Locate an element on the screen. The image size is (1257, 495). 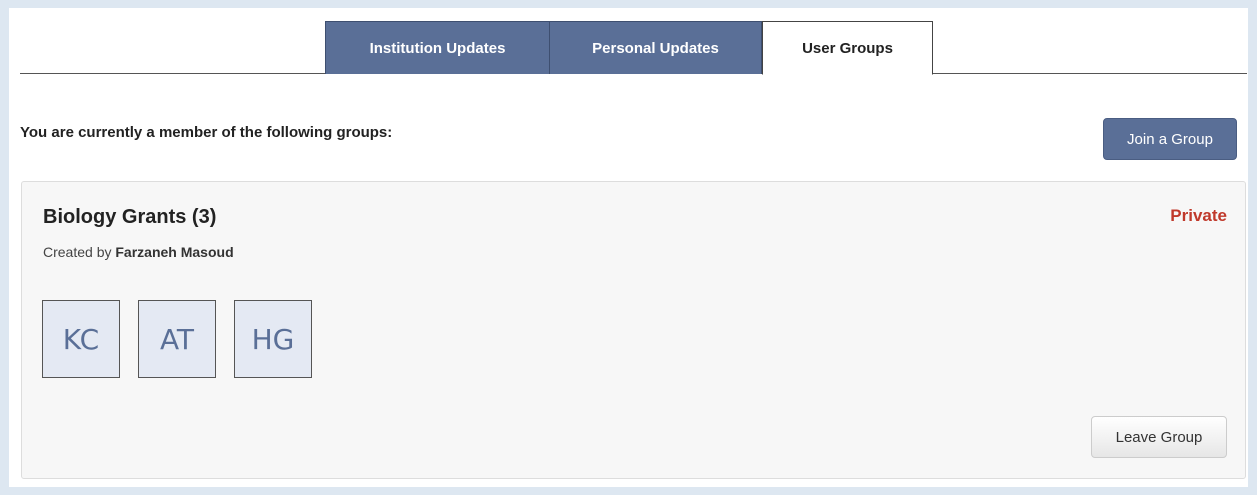
tab-institution-updates: Institution Updates is located at coordinates (437, 47).